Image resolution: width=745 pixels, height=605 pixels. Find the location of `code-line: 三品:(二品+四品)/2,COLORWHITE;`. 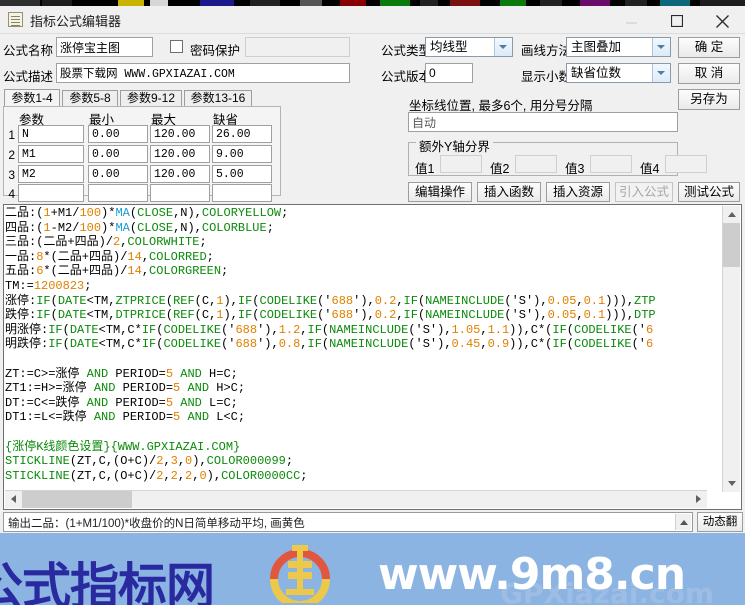

code-line: 三品:(二品+四品)/2,COLORWHITE; is located at coordinates (106, 242).